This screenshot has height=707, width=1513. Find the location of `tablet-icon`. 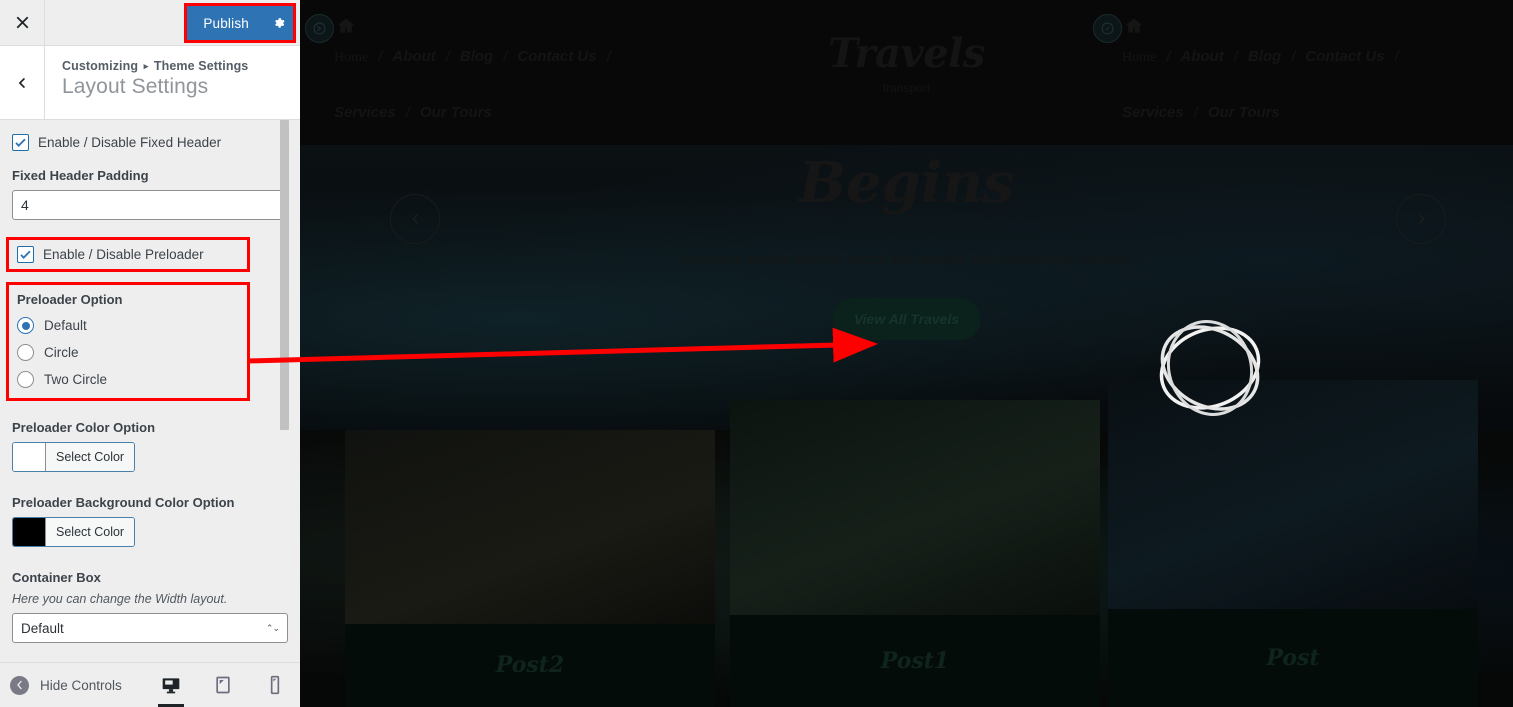

tablet-icon is located at coordinates (223, 685).